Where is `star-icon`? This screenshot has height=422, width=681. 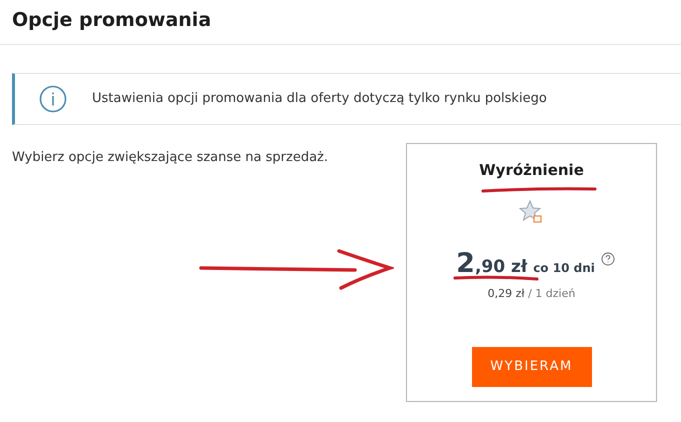
star-icon is located at coordinates (531, 211).